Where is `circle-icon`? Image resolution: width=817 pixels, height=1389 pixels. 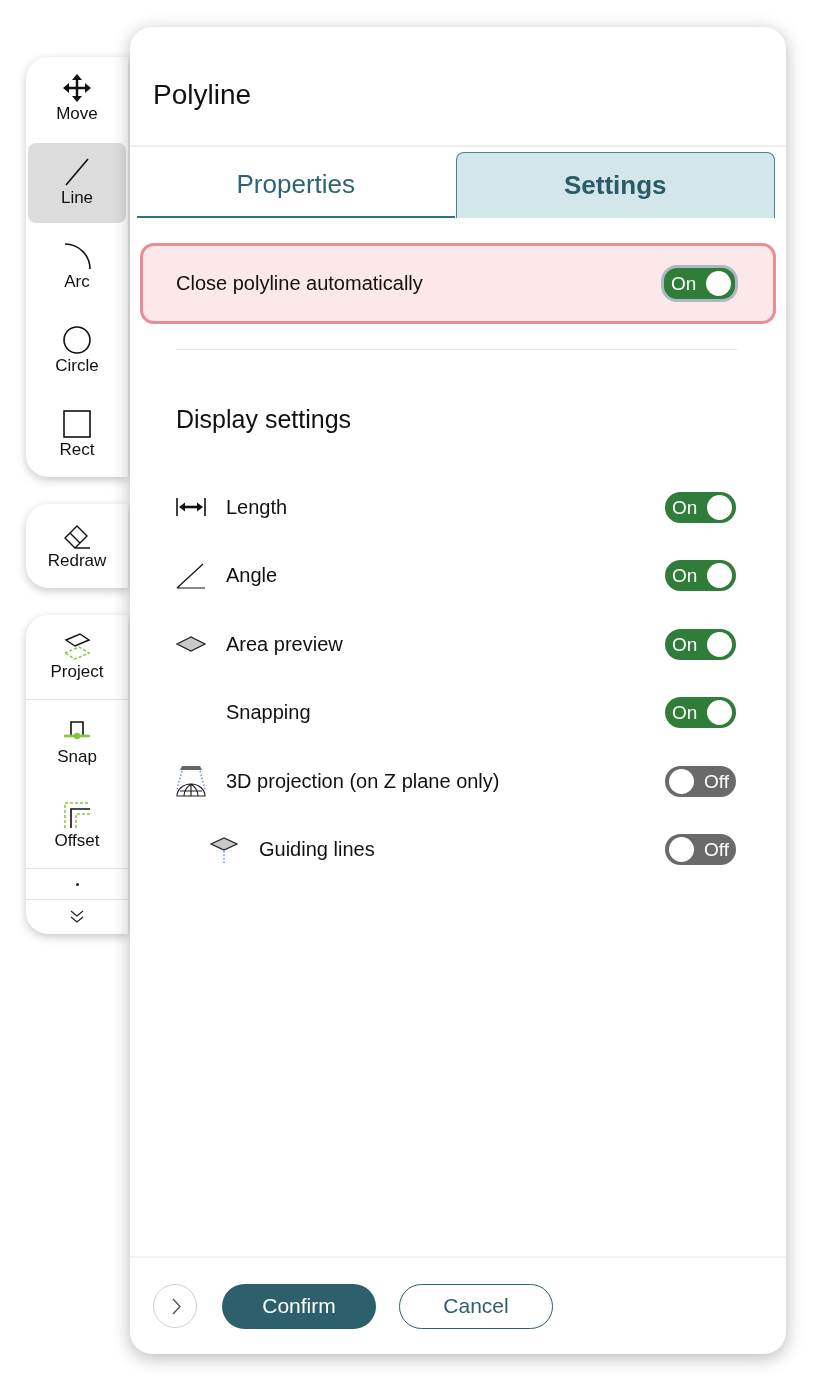 circle-icon is located at coordinates (77, 340).